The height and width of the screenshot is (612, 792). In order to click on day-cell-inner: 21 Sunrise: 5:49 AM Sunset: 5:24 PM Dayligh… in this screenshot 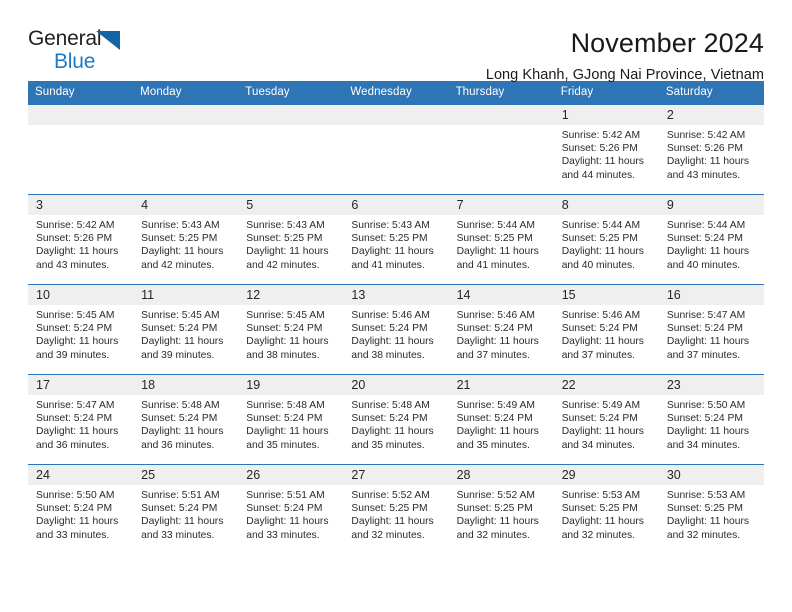, I will do `click(501, 419)`.